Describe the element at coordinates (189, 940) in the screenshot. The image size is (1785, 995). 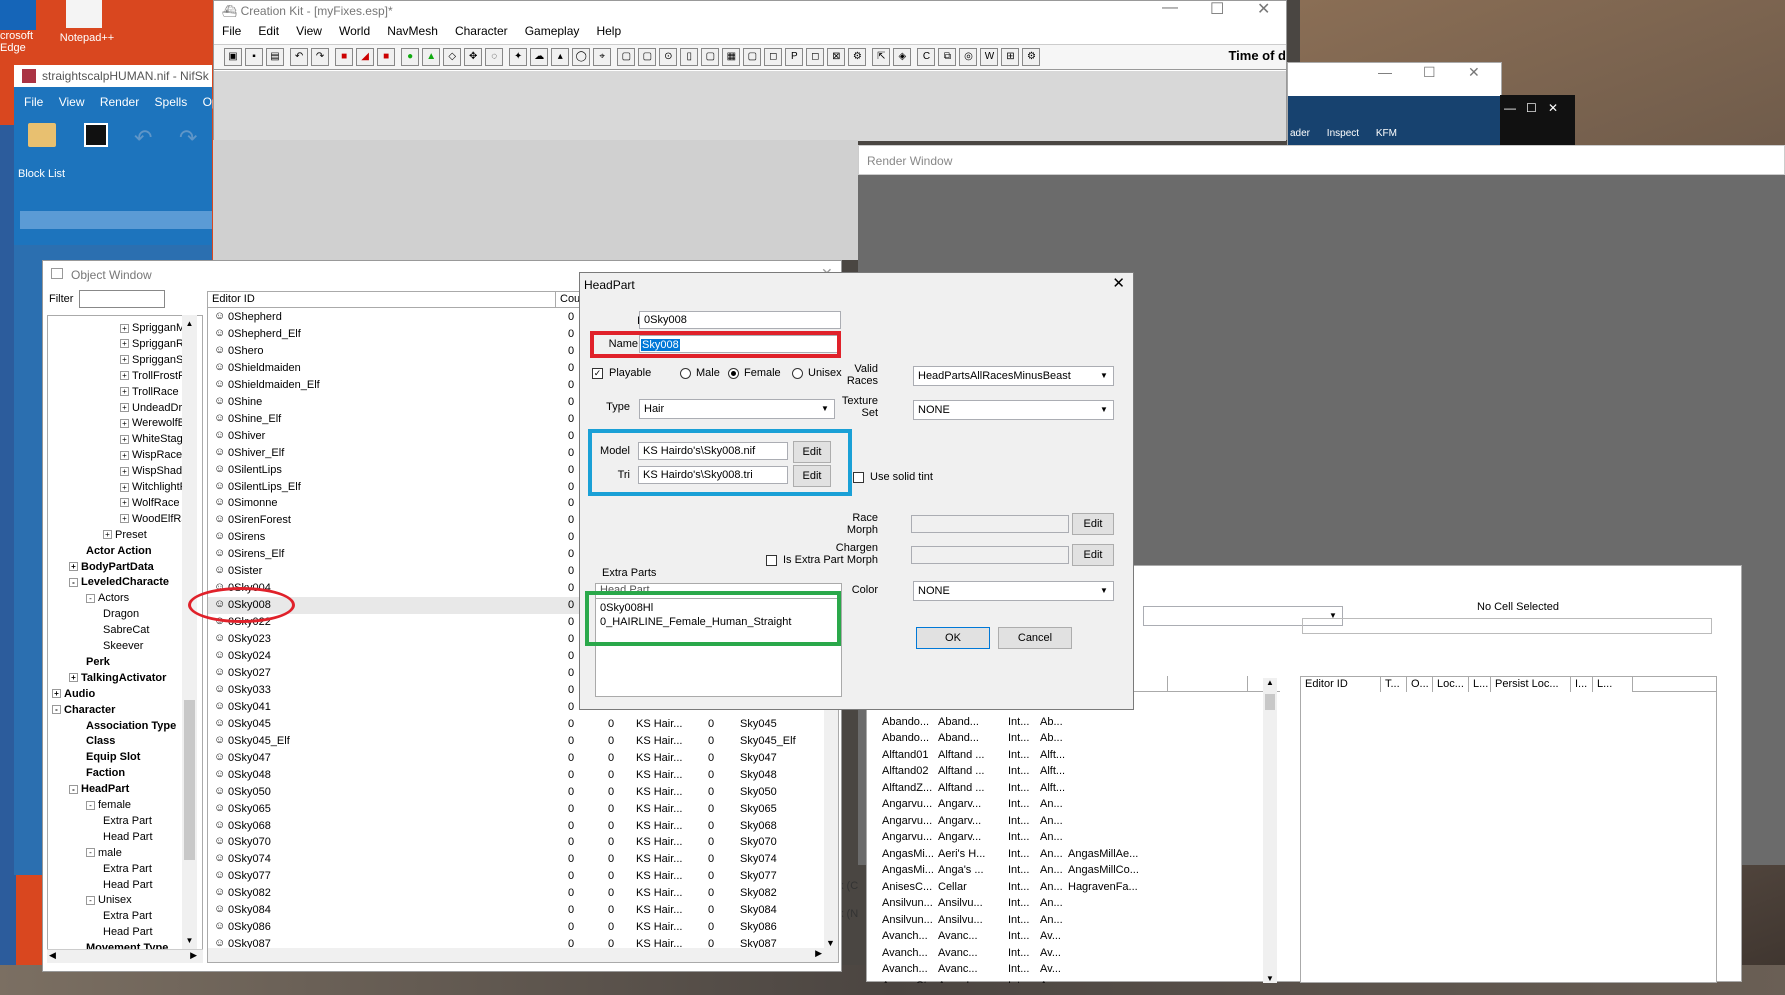
I see `tree-scroll-down-icon: ▼` at that location.